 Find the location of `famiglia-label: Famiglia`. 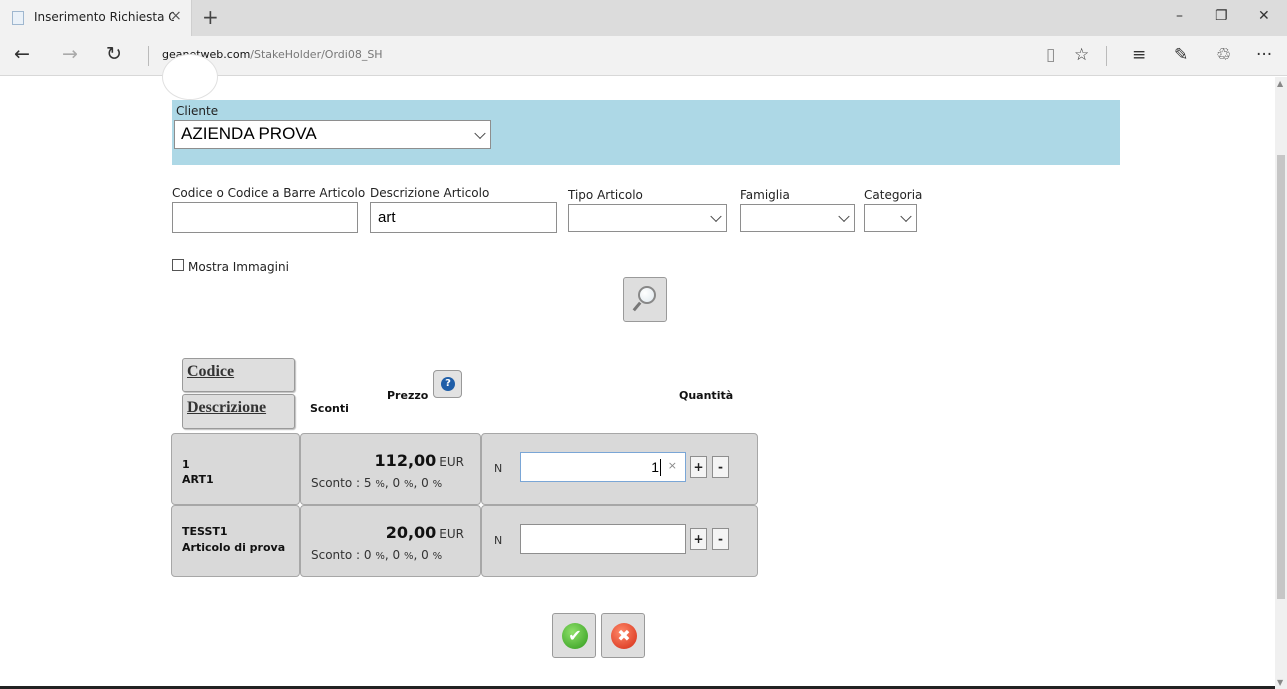

famiglia-label: Famiglia is located at coordinates (765, 195).